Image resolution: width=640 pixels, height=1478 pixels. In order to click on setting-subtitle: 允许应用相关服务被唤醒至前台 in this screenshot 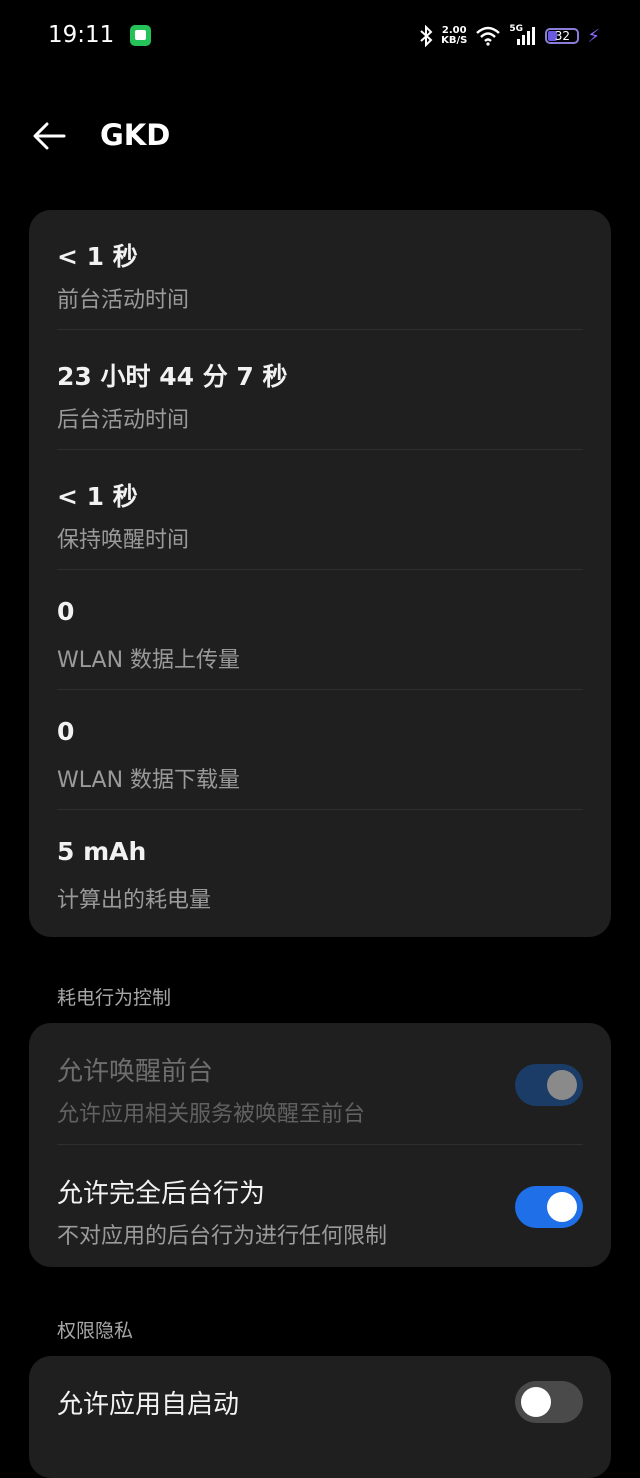, I will do `click(211, 1114)`.